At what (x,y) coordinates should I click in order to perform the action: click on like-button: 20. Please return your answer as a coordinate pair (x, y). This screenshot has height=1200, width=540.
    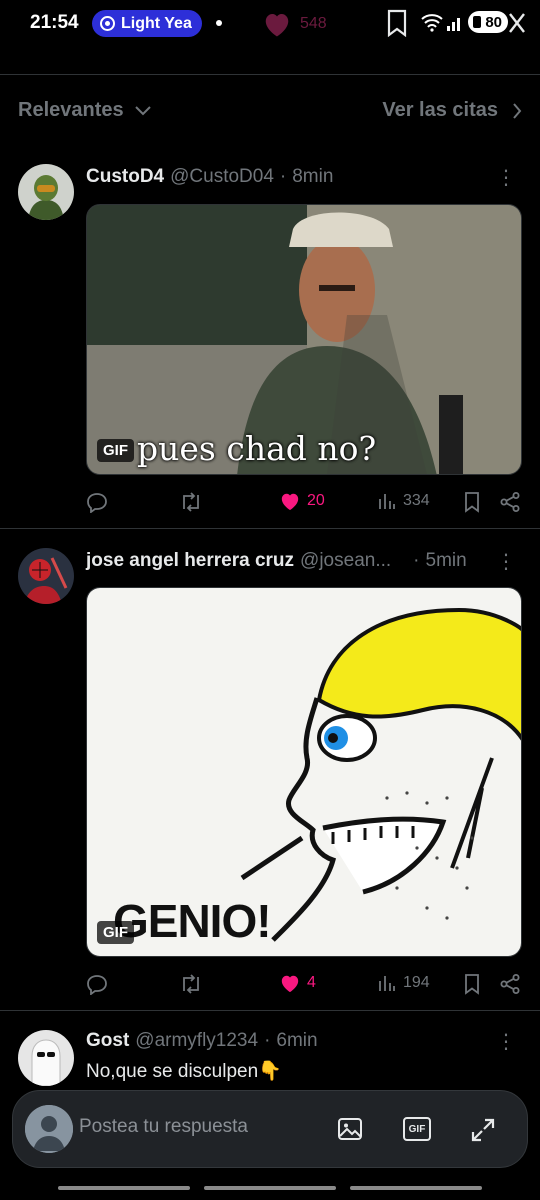
    Looking at the image, I should click on (302, 501).